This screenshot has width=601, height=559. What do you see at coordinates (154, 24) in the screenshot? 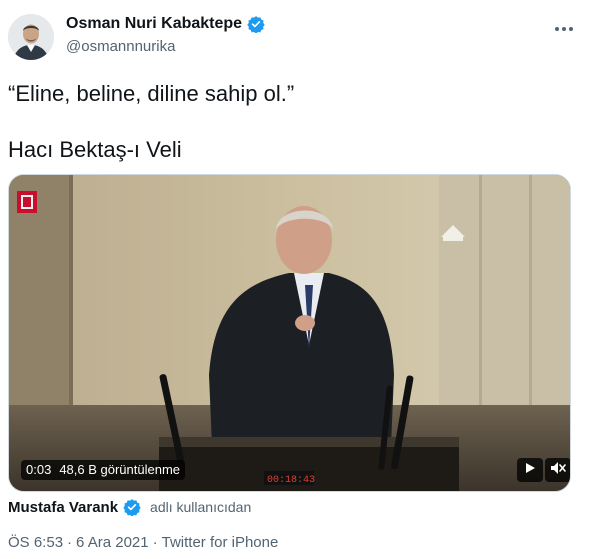
I see `author-display-name: Osman Nuri Kabaktepe` at bounding box center [154, 24].